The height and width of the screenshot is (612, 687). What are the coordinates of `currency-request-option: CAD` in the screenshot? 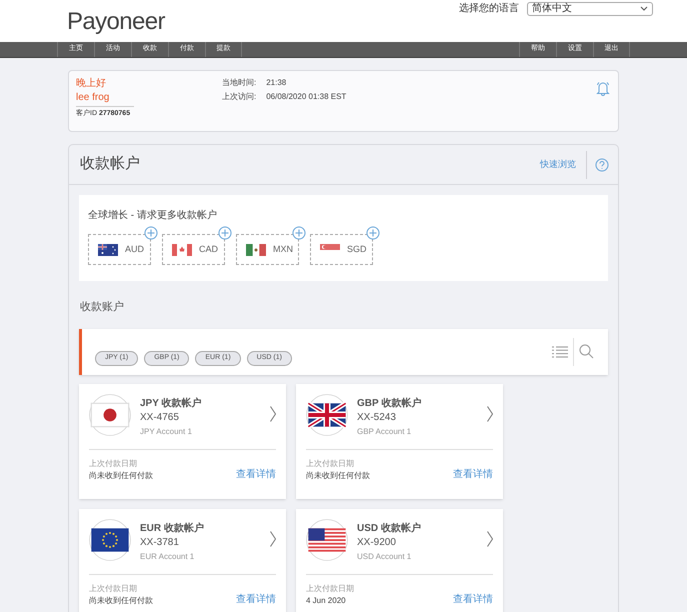 It's located at (193, 249).